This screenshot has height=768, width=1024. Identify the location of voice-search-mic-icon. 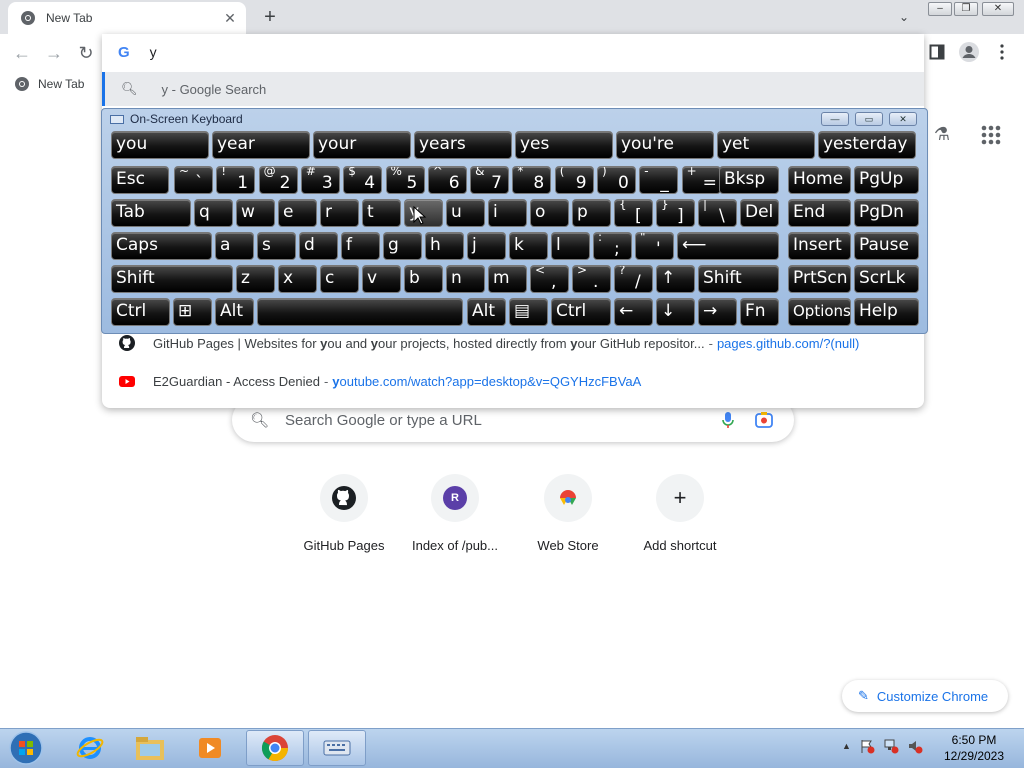
(728, 420).